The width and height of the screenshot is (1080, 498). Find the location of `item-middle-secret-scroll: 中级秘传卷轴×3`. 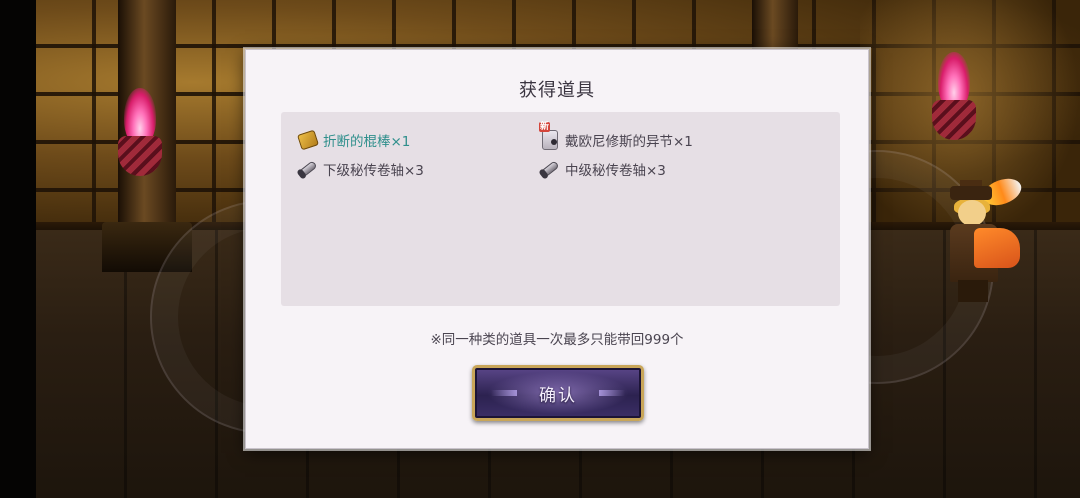

item-middle-secret-scroll: 中级秘传卷轴×3 is located at coordinates (602, 169).